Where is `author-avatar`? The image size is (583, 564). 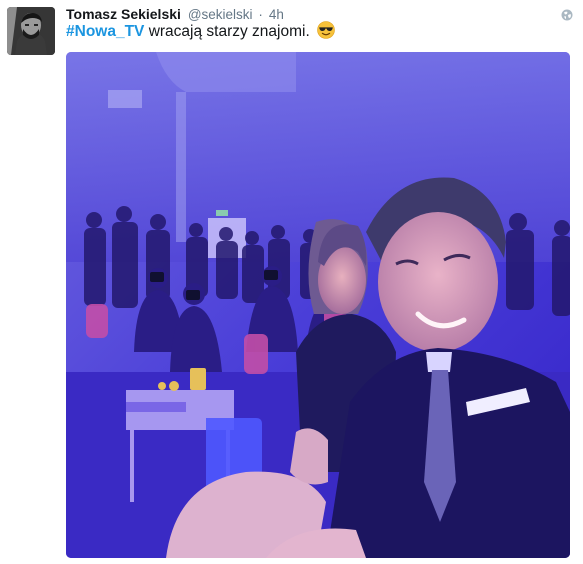
author-avatar is located at coordinates (31, 31).